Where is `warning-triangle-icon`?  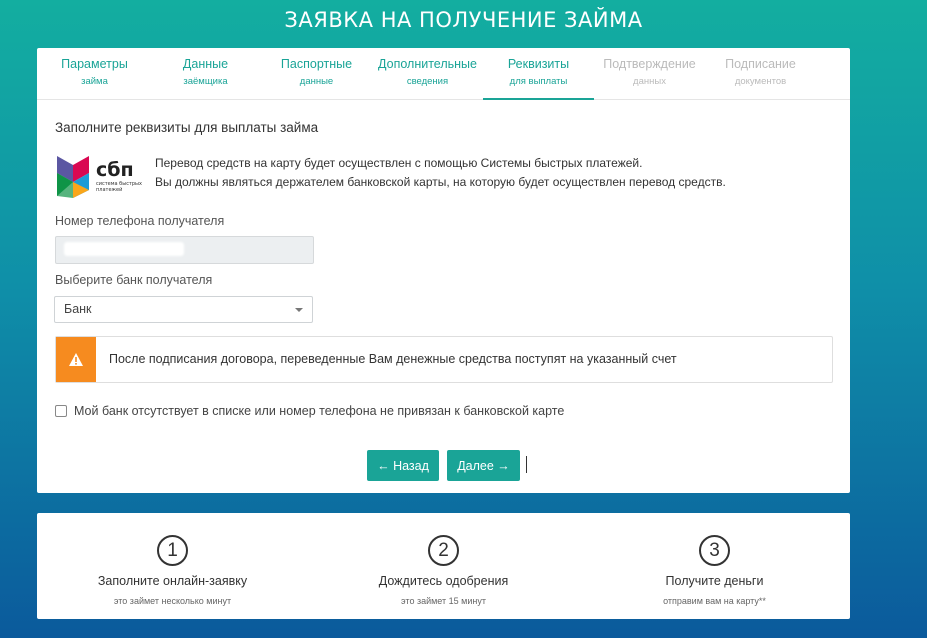 warning-triangle-icon is located at coordinates (76, 359).